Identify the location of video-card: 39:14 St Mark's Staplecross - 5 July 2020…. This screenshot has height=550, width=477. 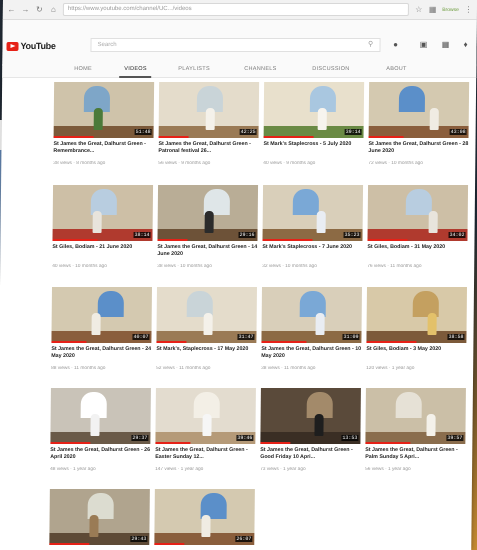
(314, 127).